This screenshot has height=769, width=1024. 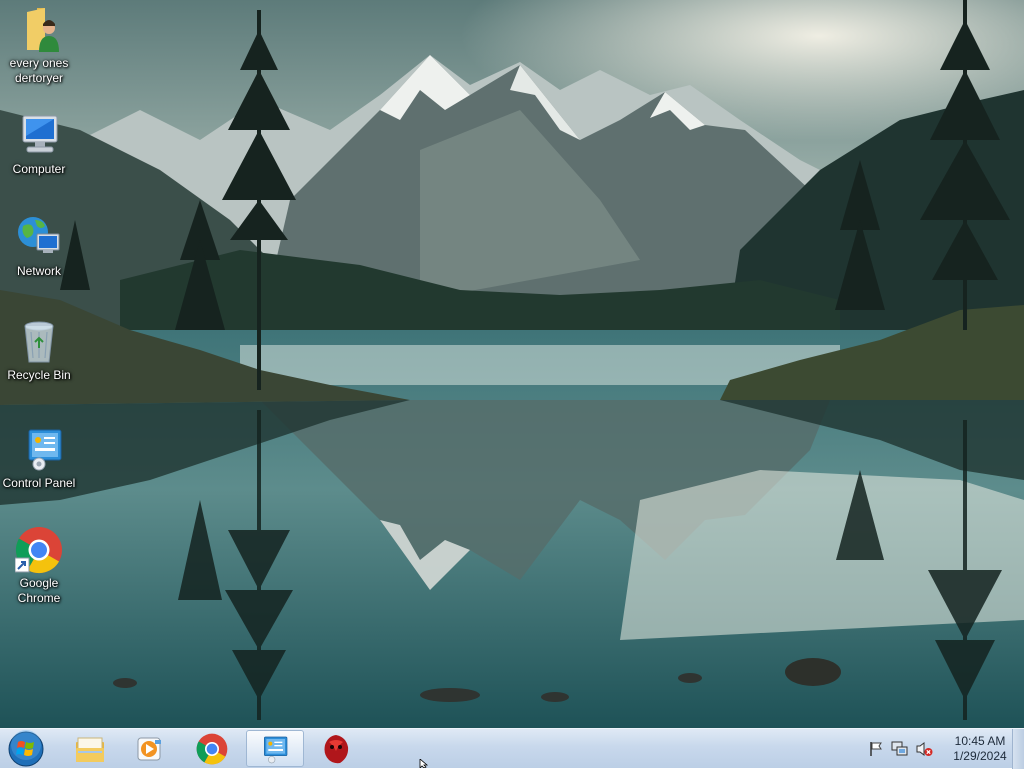 I want to click on clock-date: 1/29/2024, so click(x=980, y=756).